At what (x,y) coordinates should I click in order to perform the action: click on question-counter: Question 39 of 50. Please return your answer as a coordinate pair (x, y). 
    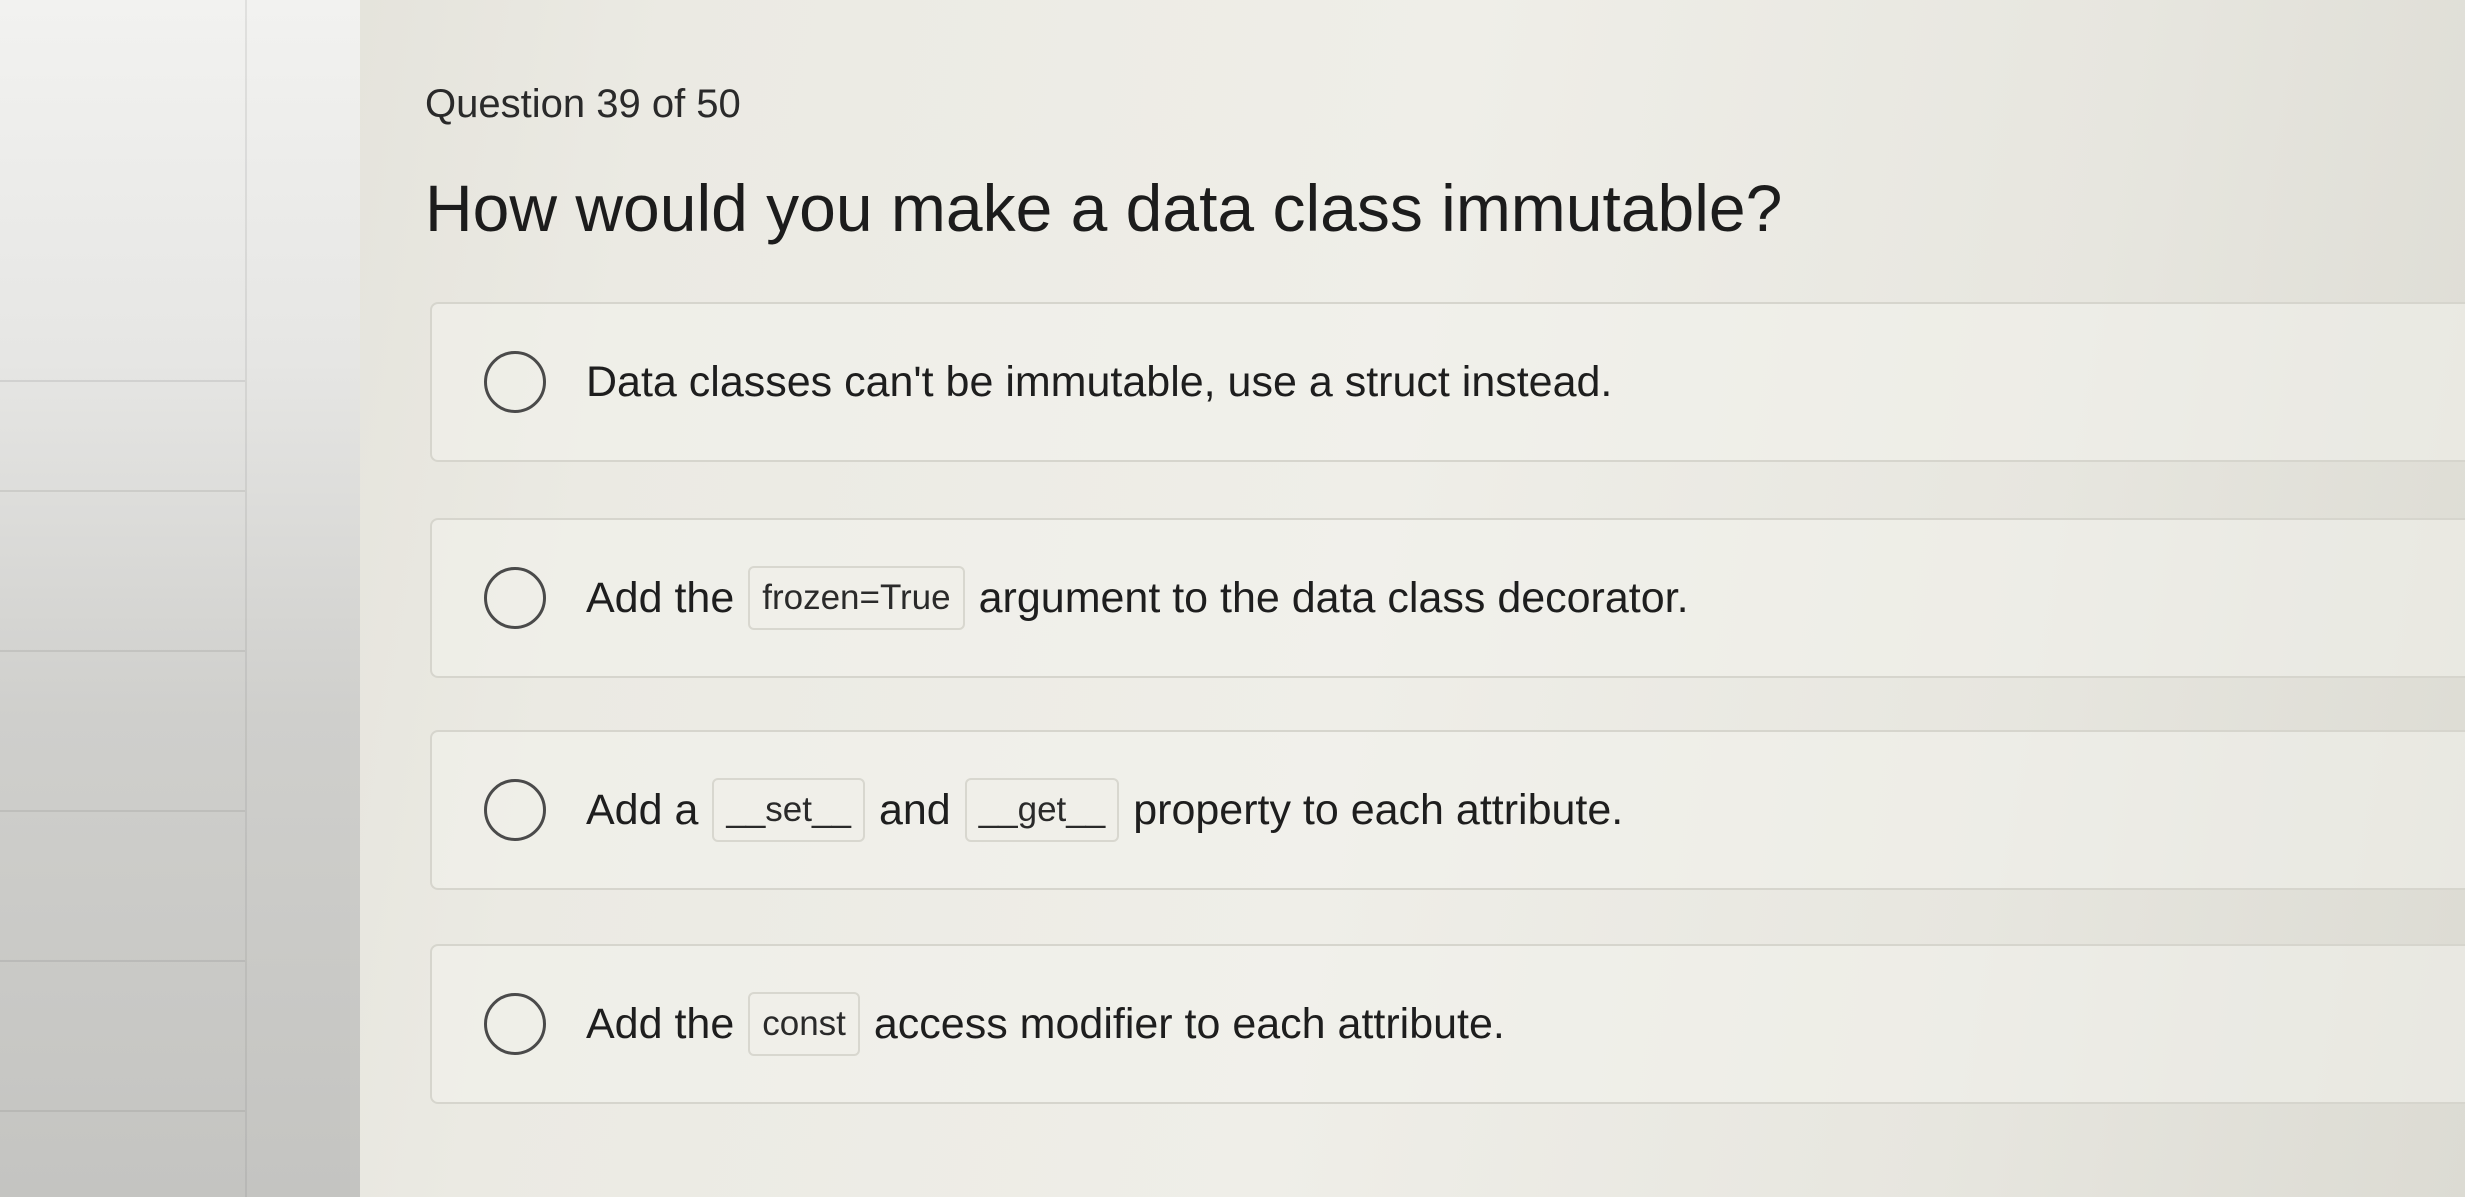
    Looking at the image, I should click on (583, 104).